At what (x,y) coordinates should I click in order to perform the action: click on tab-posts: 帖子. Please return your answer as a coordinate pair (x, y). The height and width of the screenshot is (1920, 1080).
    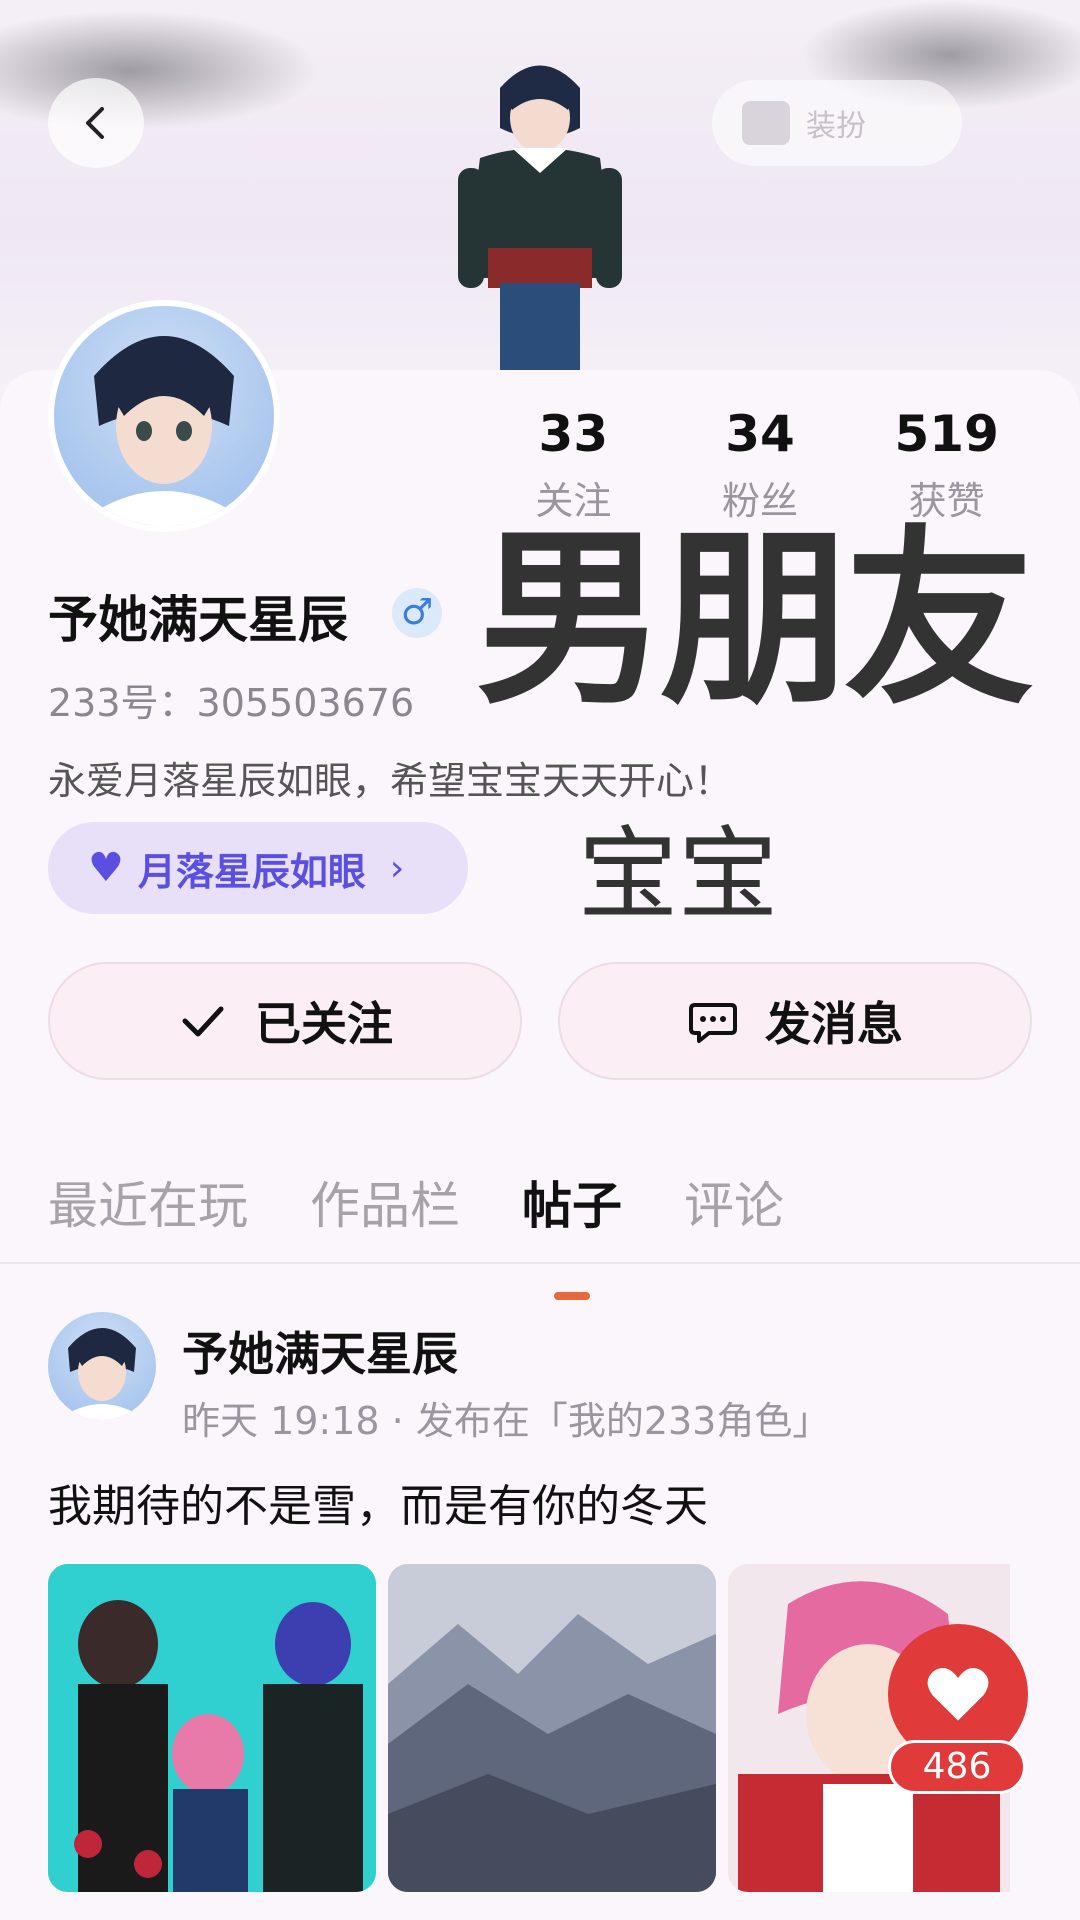
    Looking at the image, I should click on (572, 1233).